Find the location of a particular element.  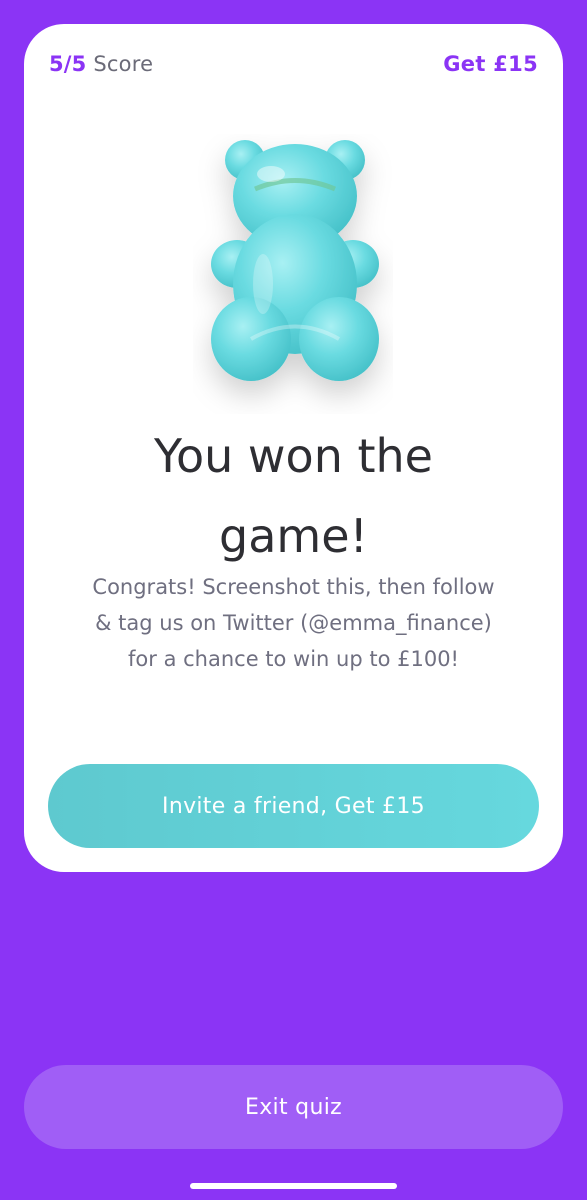

score-label: Score is located at coordinates (123, 64).